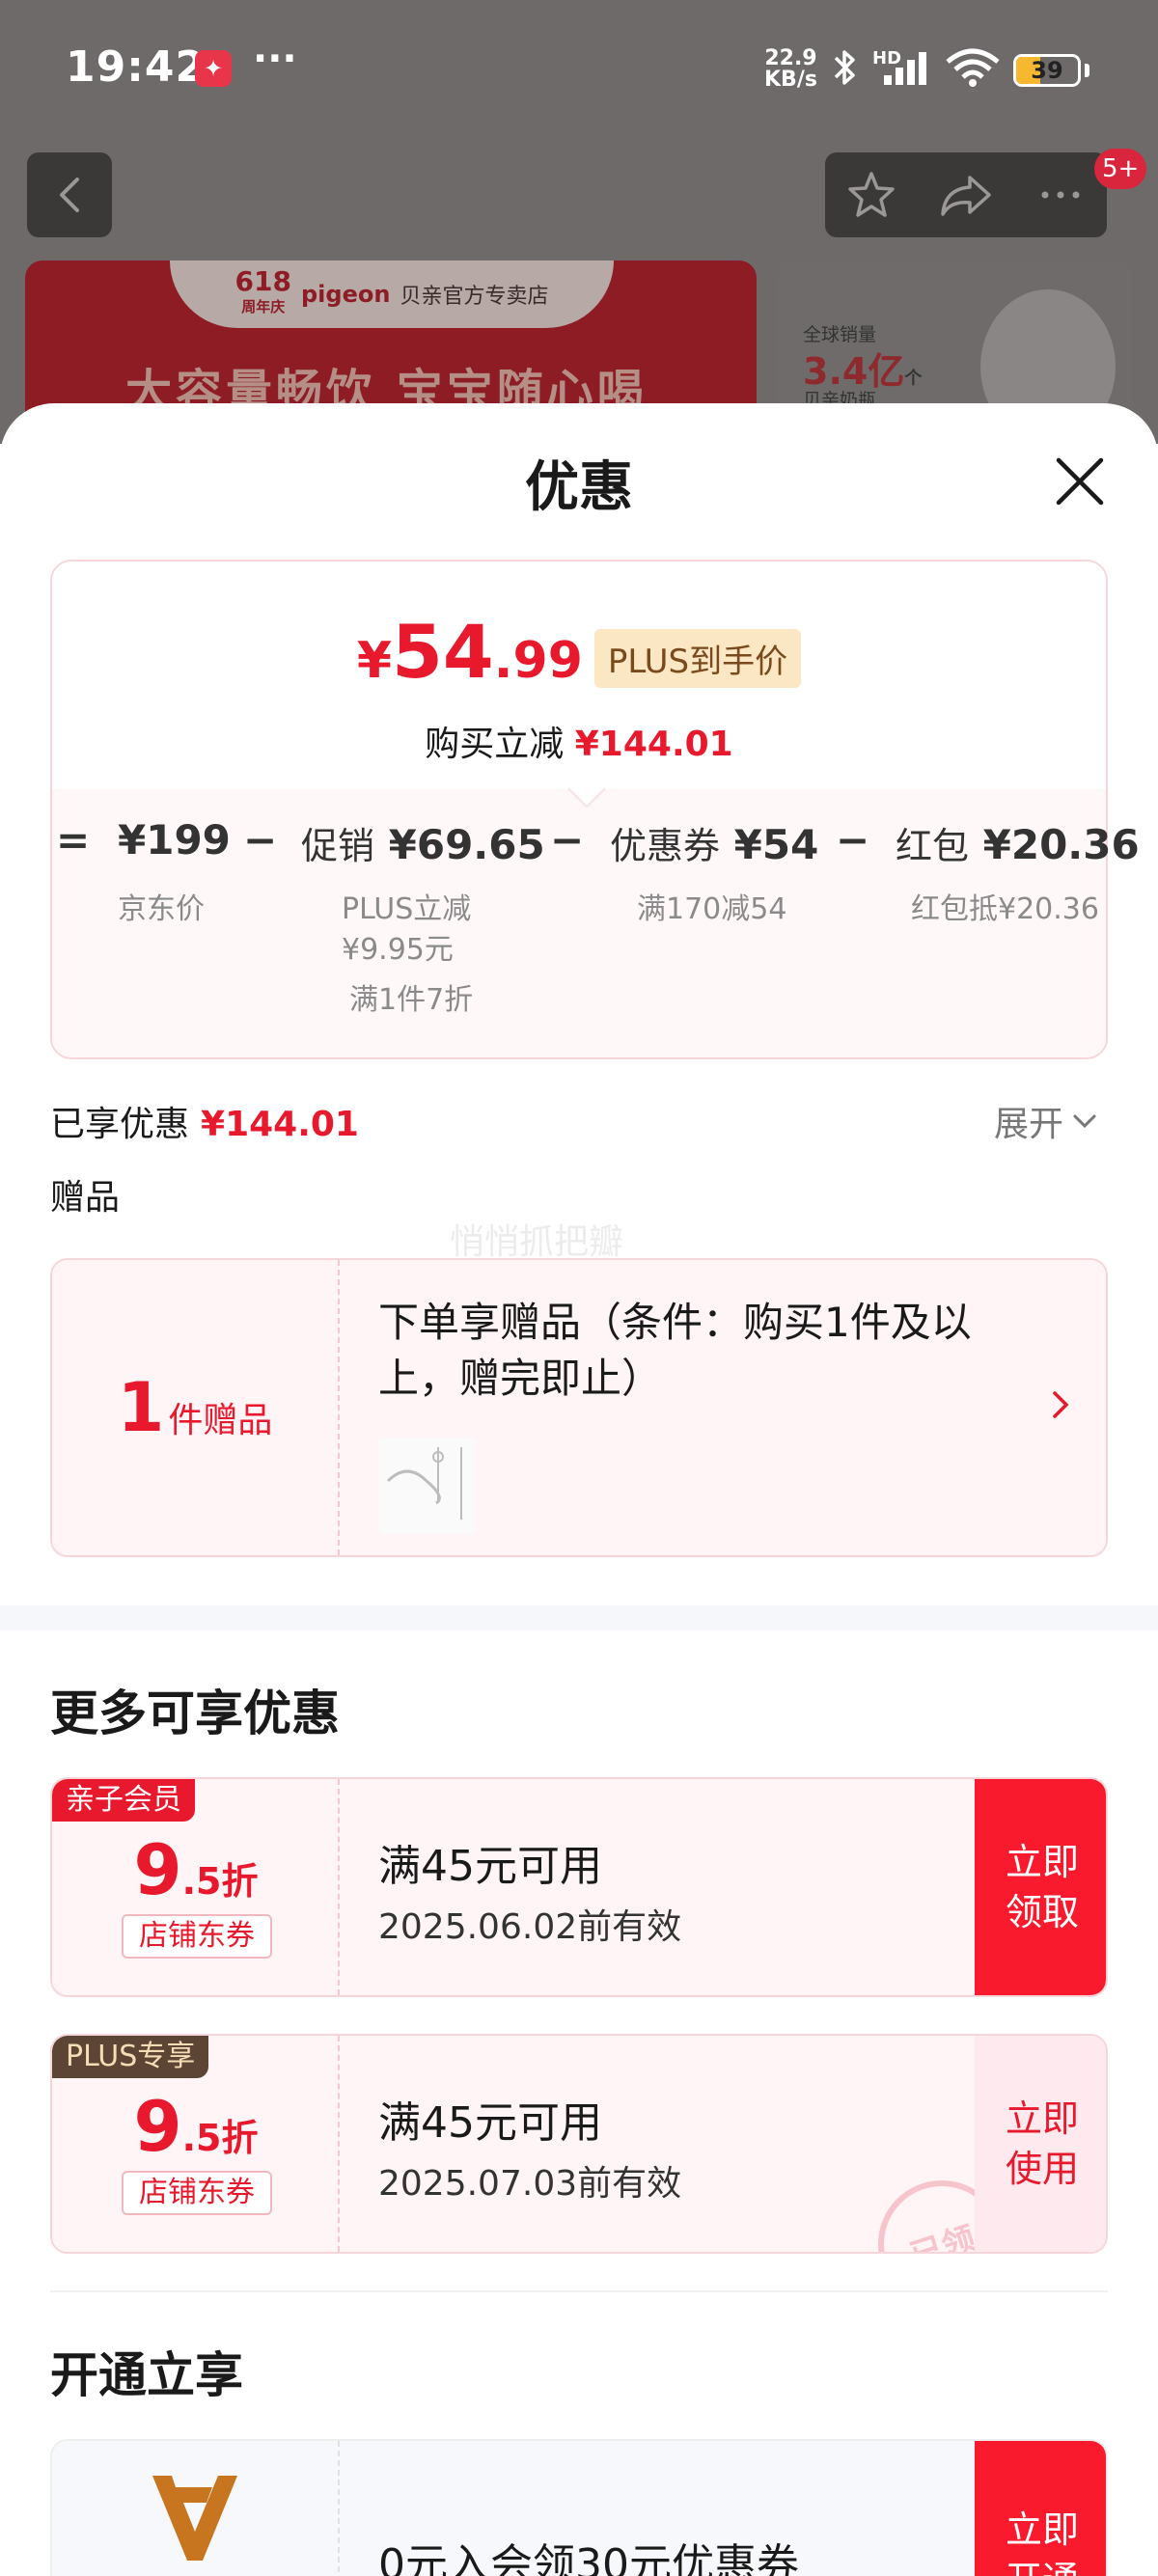 Image resolution: width=1158 pixels, height=2576 pixels. What do you see at coordinates (130, 2057) in the screenshot?
I see `coupon-tag: PLUS专享` at bounding box center [130, 2057].